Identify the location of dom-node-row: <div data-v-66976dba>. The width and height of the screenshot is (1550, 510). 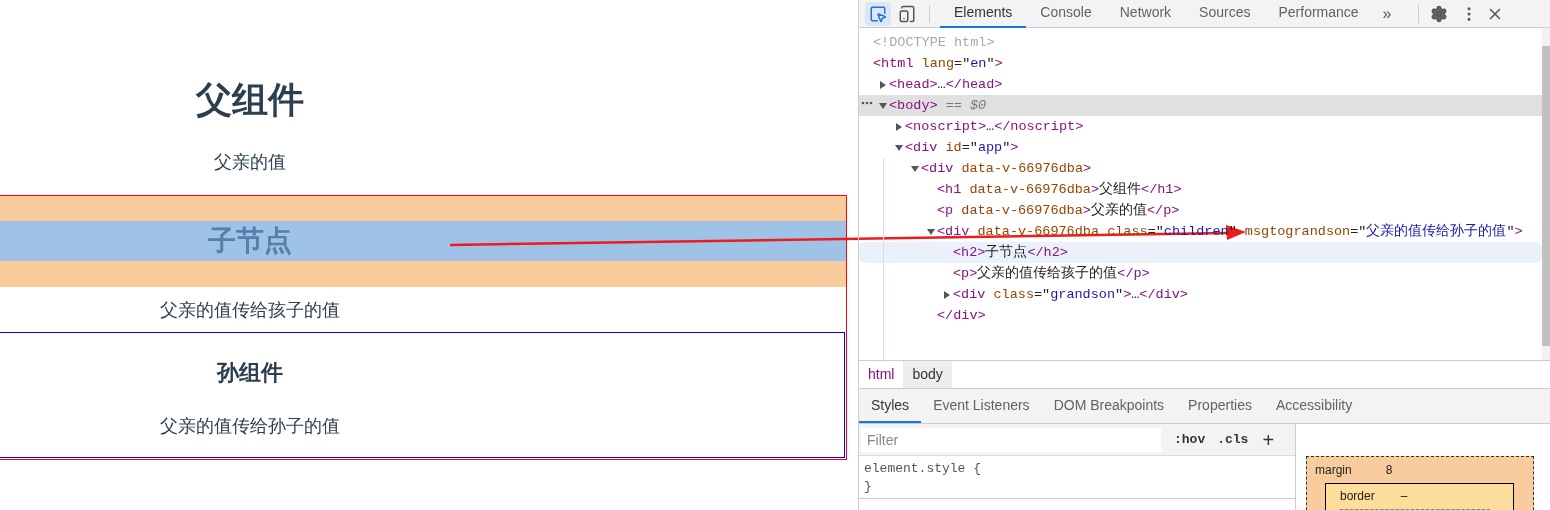
(1200, 168).